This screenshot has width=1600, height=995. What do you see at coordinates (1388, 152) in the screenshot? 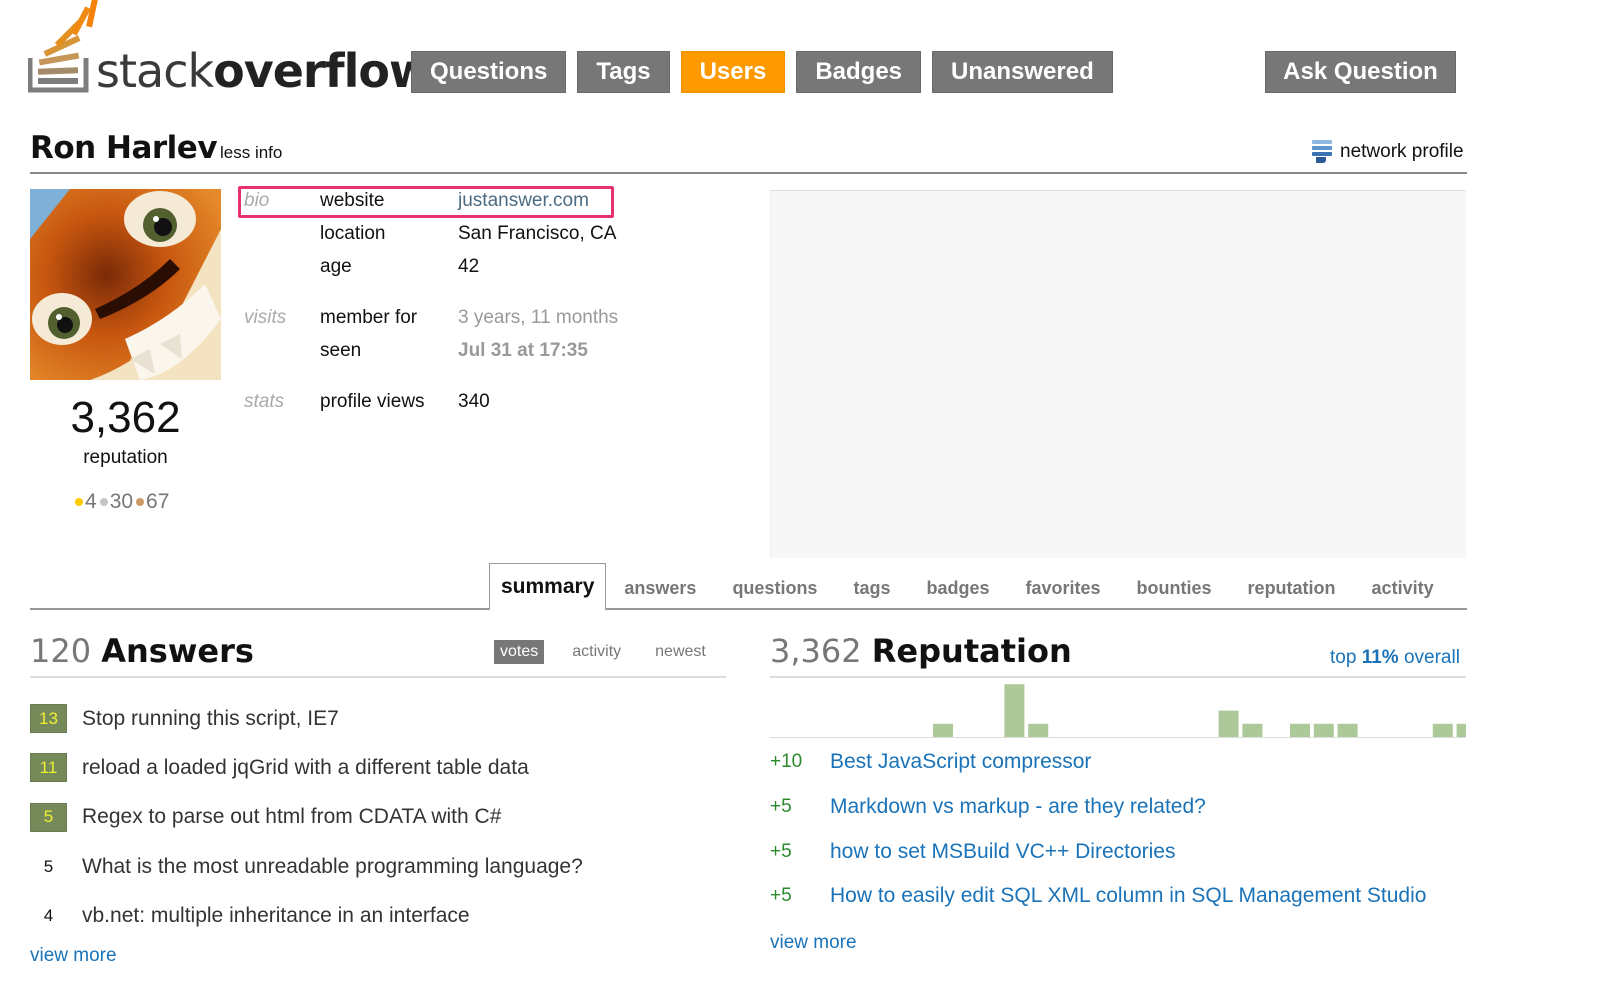
I see `network-profile-link: network profile` at bounding box center [1388, 152].